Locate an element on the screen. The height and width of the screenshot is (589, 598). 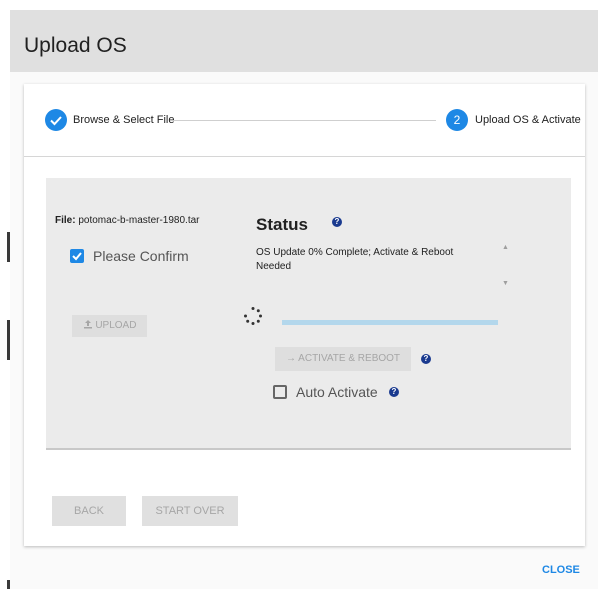
status-title: Status is located at coordinates (282, 224).